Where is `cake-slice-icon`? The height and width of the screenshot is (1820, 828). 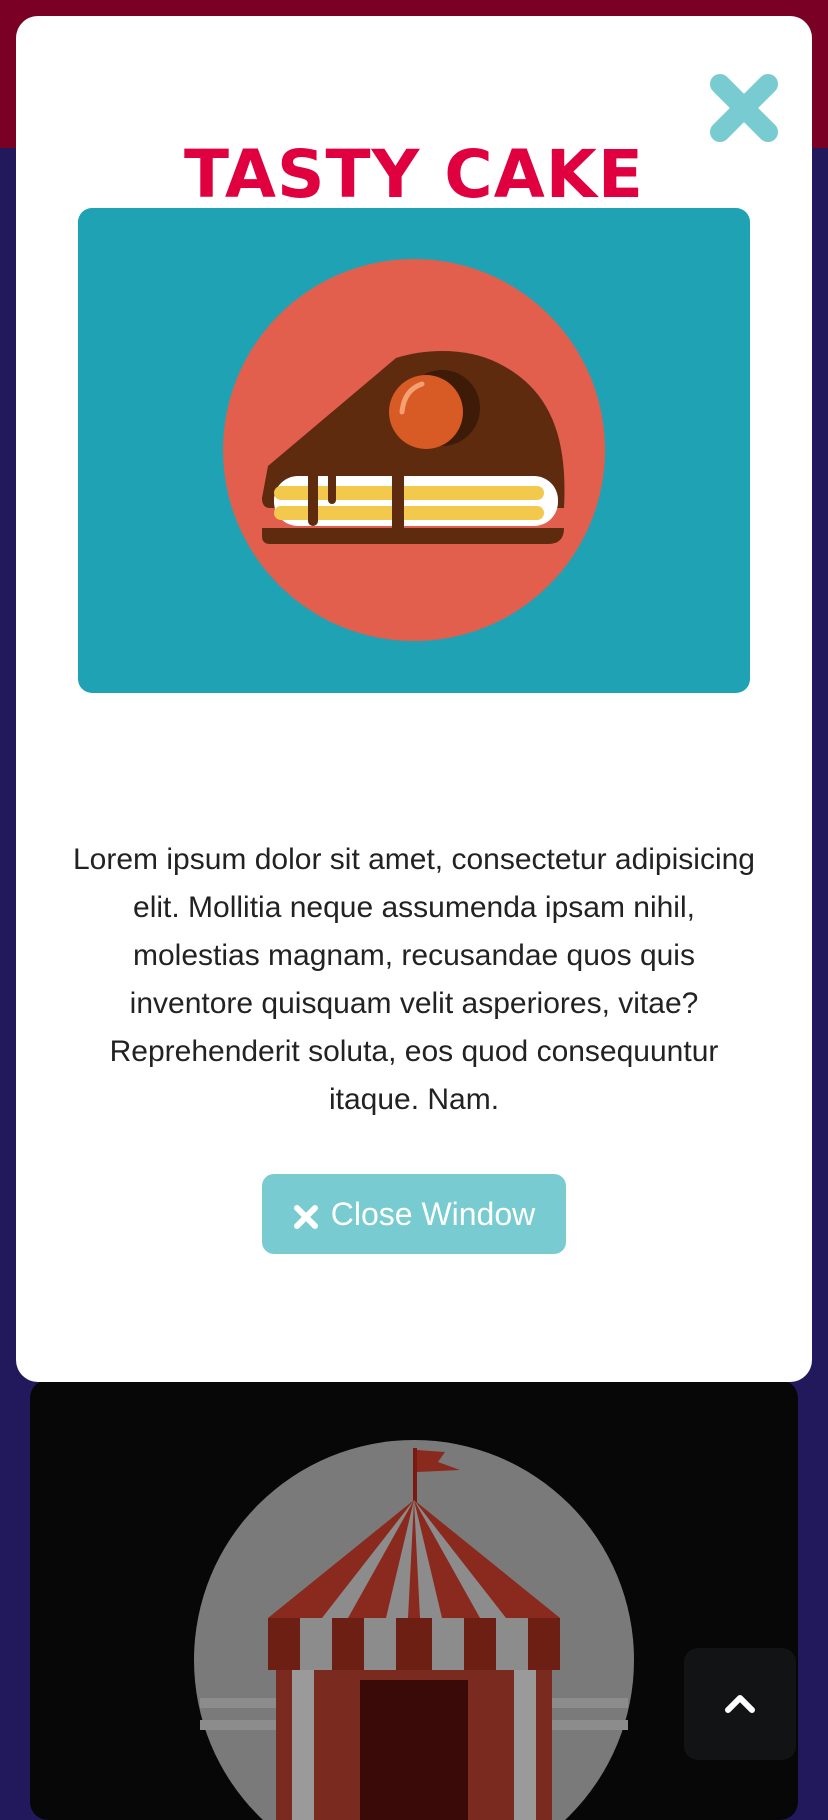 cake-slice-icon is located at coordinates (414, 450).